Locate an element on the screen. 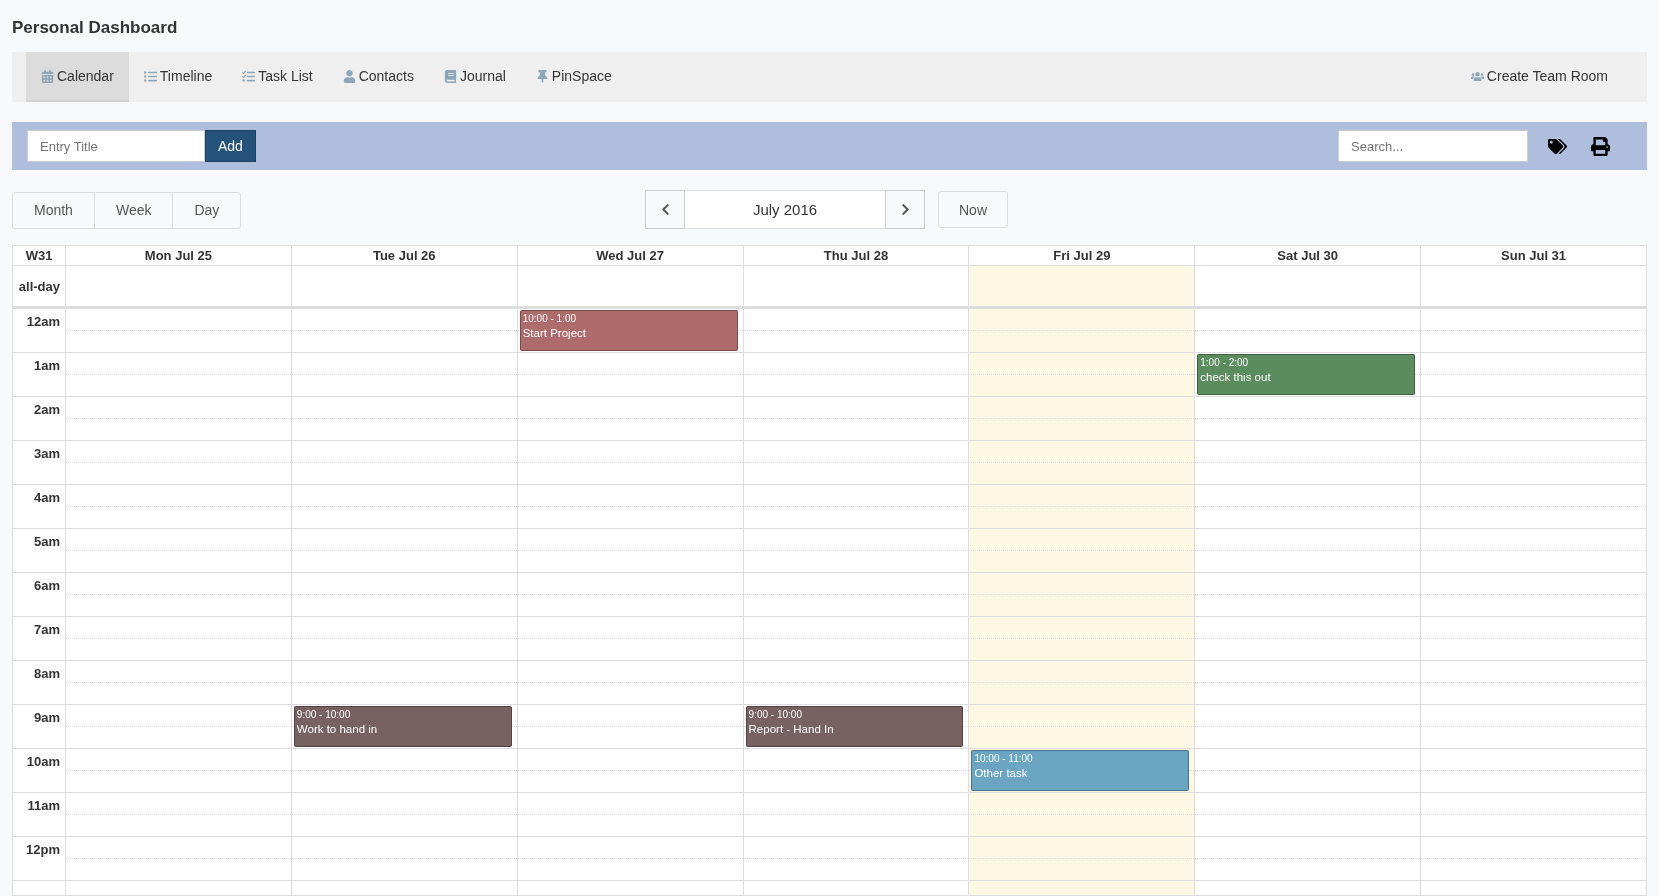 The height and width of the screenshot is (896, 1659). hour-label: 1am is located at coordinates (46, 366).